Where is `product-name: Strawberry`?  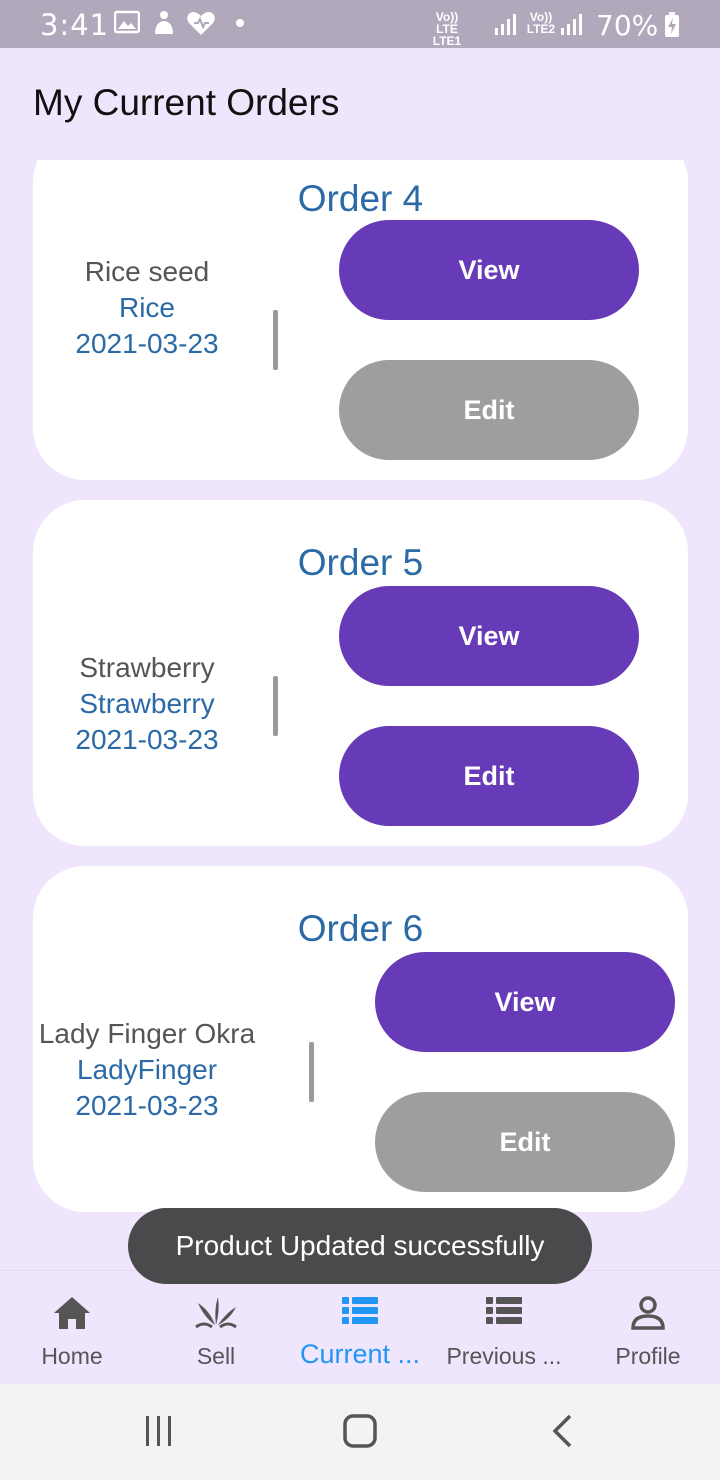 product-name: Strawberry is located at coordinates (147, 667).